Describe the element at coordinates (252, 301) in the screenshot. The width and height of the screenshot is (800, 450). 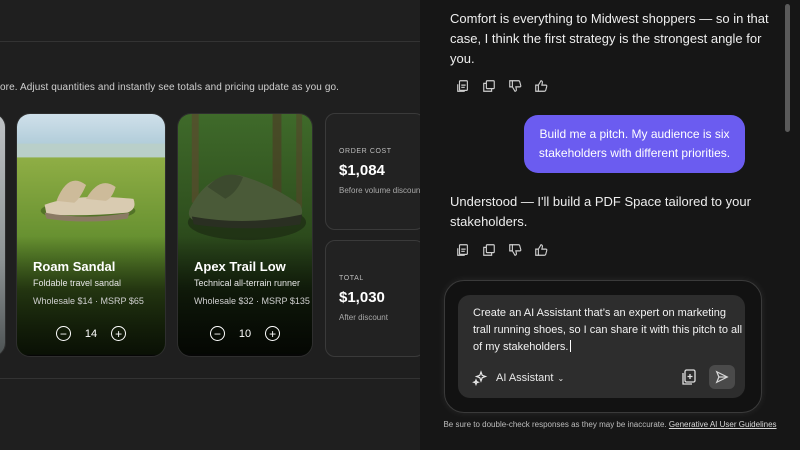
I see `product-pricing: Wholesale $32 · MSRP $135` at that location.